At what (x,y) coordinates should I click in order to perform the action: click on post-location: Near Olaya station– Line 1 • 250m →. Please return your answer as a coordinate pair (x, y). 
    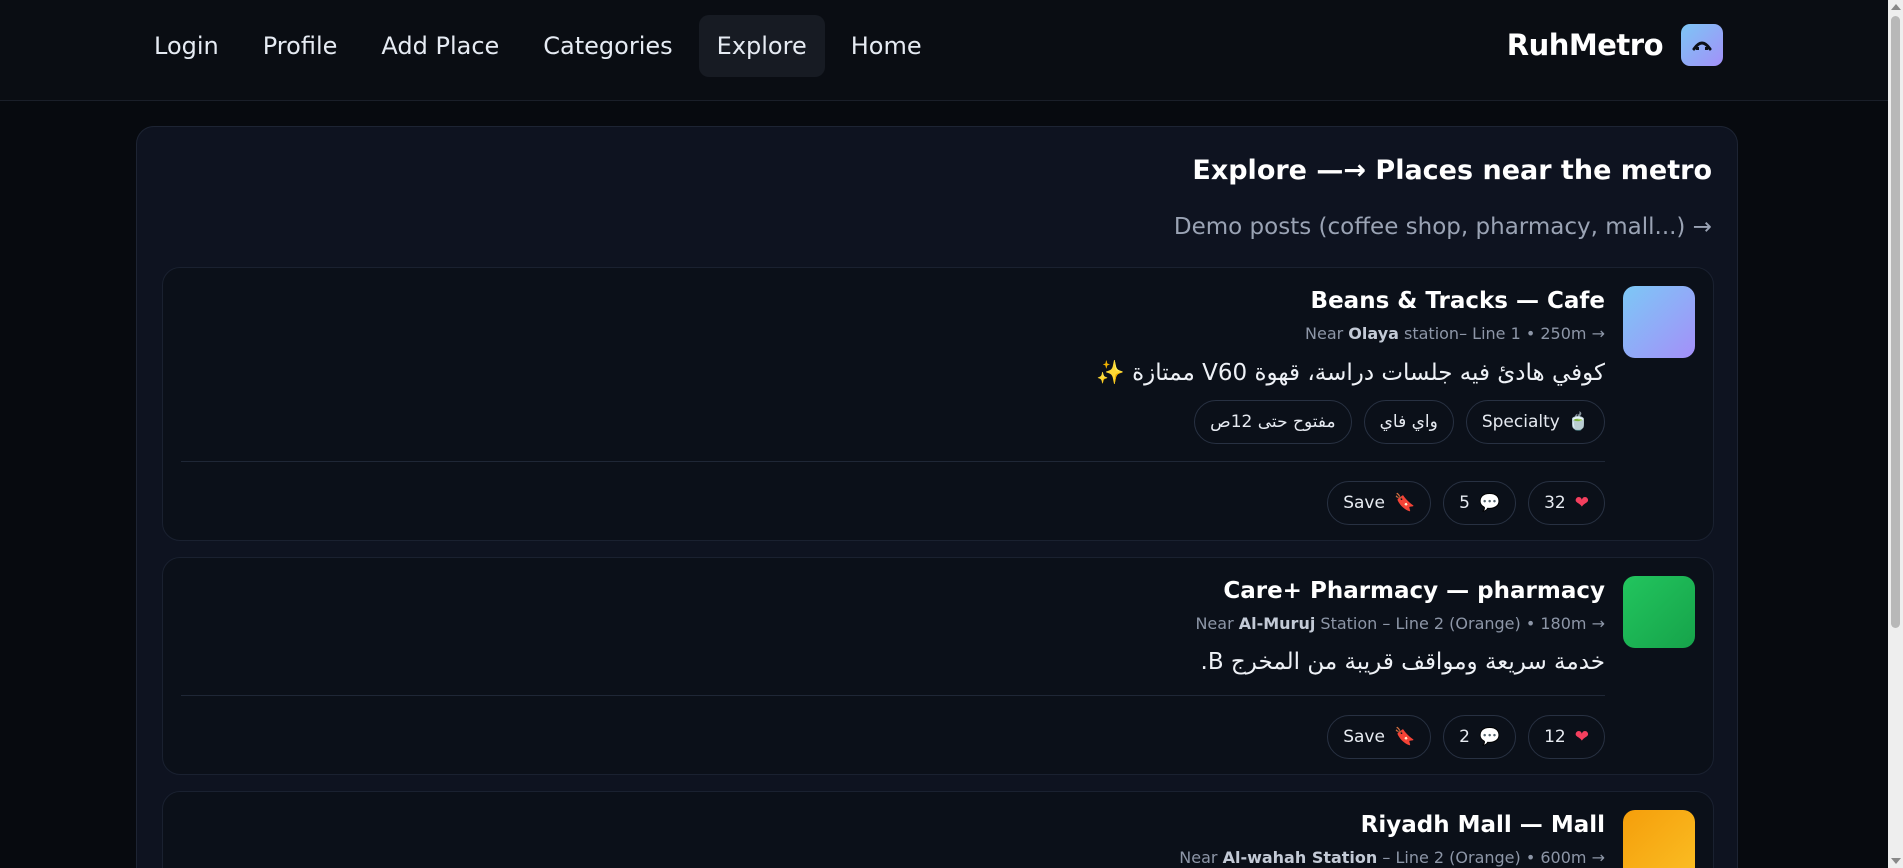
    Looking at the image, I should click on (1350, 333).